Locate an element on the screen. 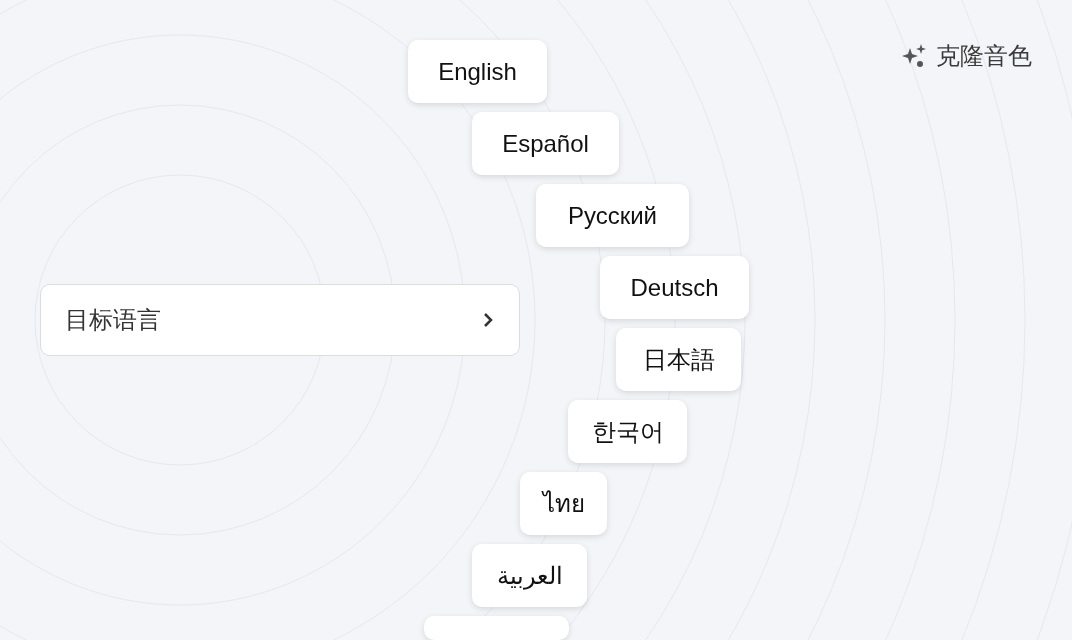 The height and width of the screenshot is (640, 1072). language-chip: English is located at coordinates (477, 71).